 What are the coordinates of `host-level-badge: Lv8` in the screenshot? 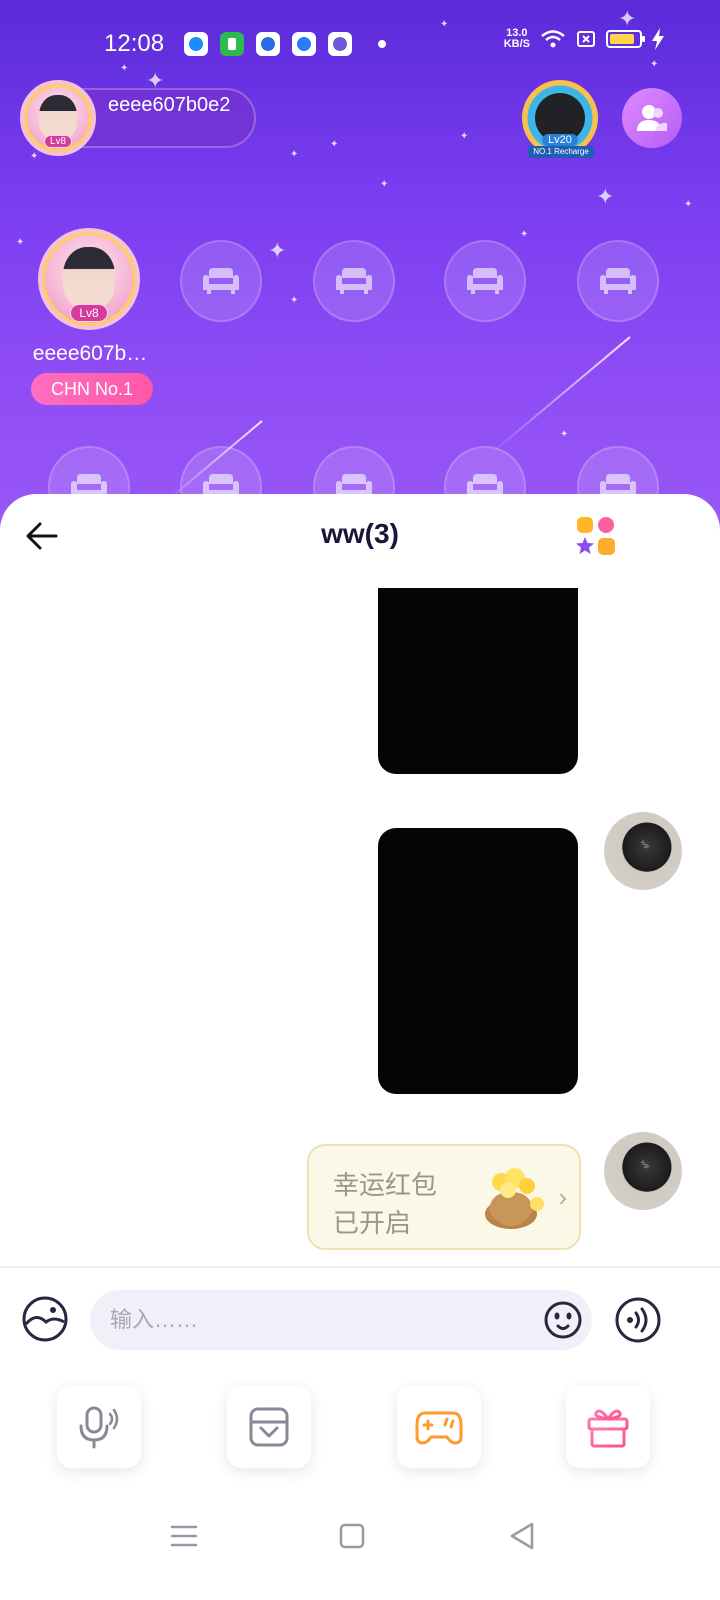 It's located at (58, 141).